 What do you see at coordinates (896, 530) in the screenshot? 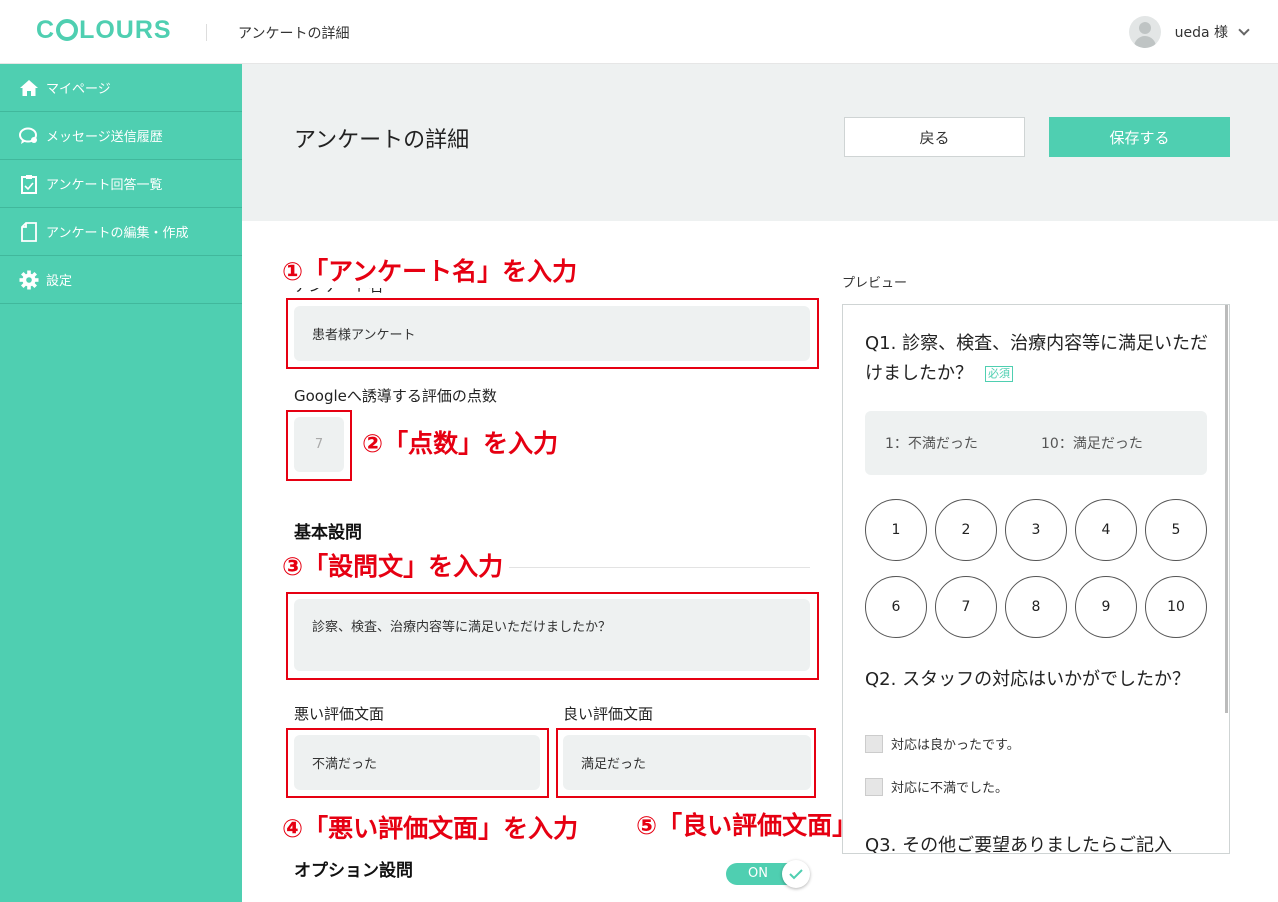
I see `score-option-1: 1` at bounding box center [896, 530].